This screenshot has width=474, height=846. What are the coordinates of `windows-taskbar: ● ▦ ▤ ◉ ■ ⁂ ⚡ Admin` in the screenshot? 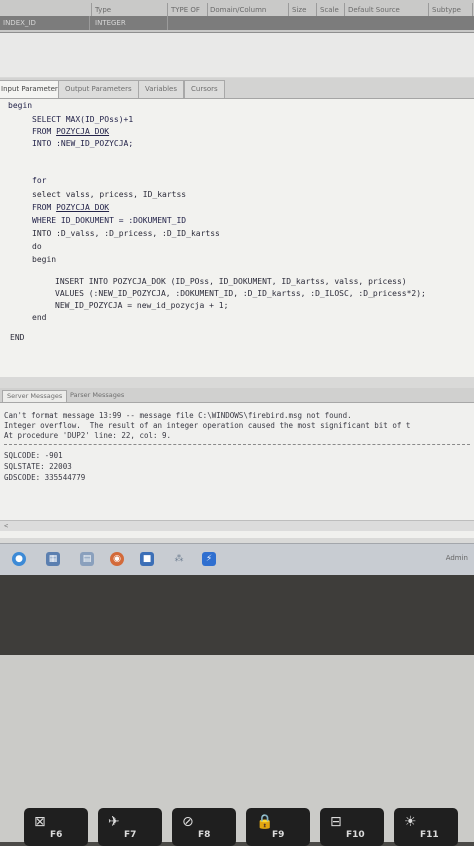 It's located at (237, 559).